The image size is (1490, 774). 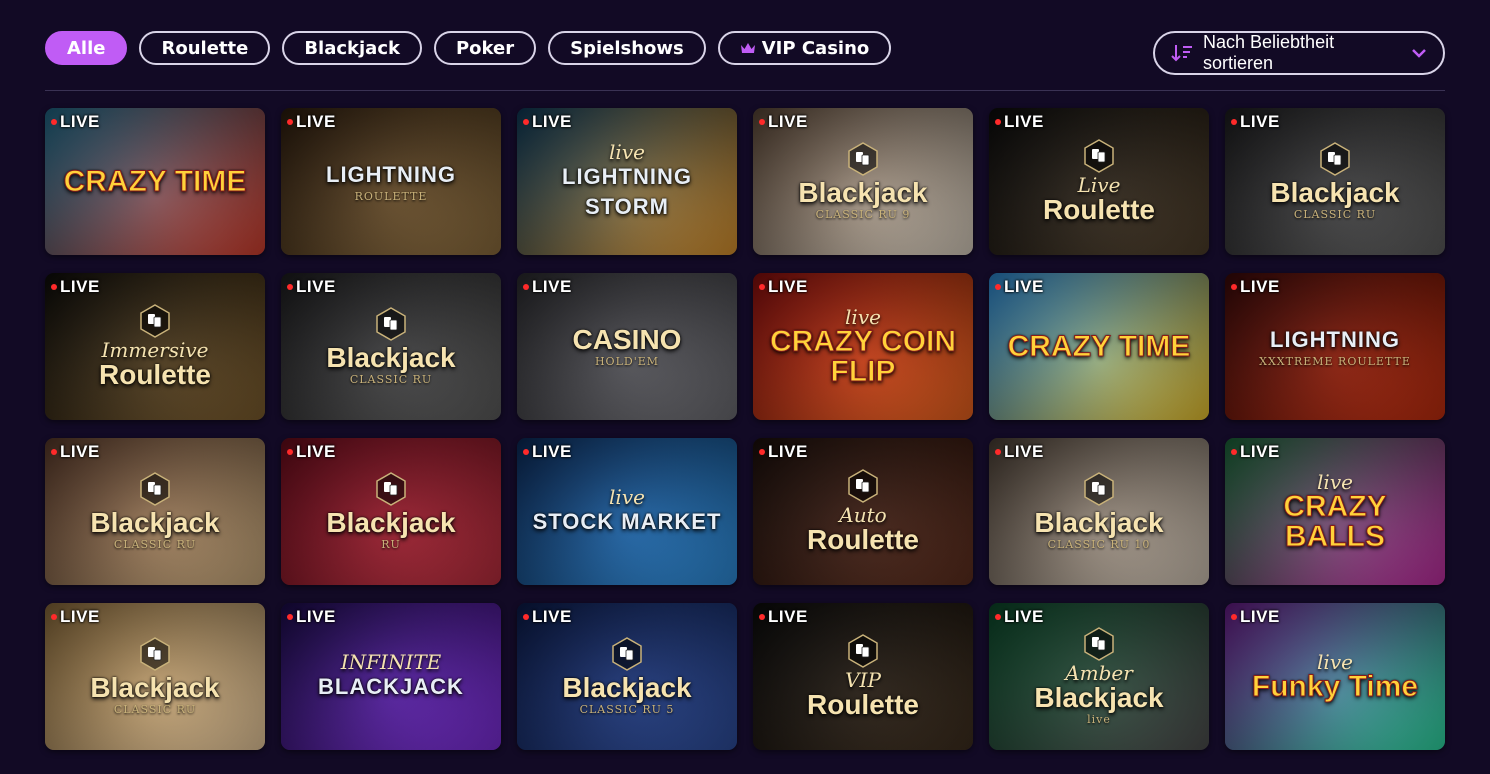 I want to click on filter-label: Roulette, so click(x=205, y=48).